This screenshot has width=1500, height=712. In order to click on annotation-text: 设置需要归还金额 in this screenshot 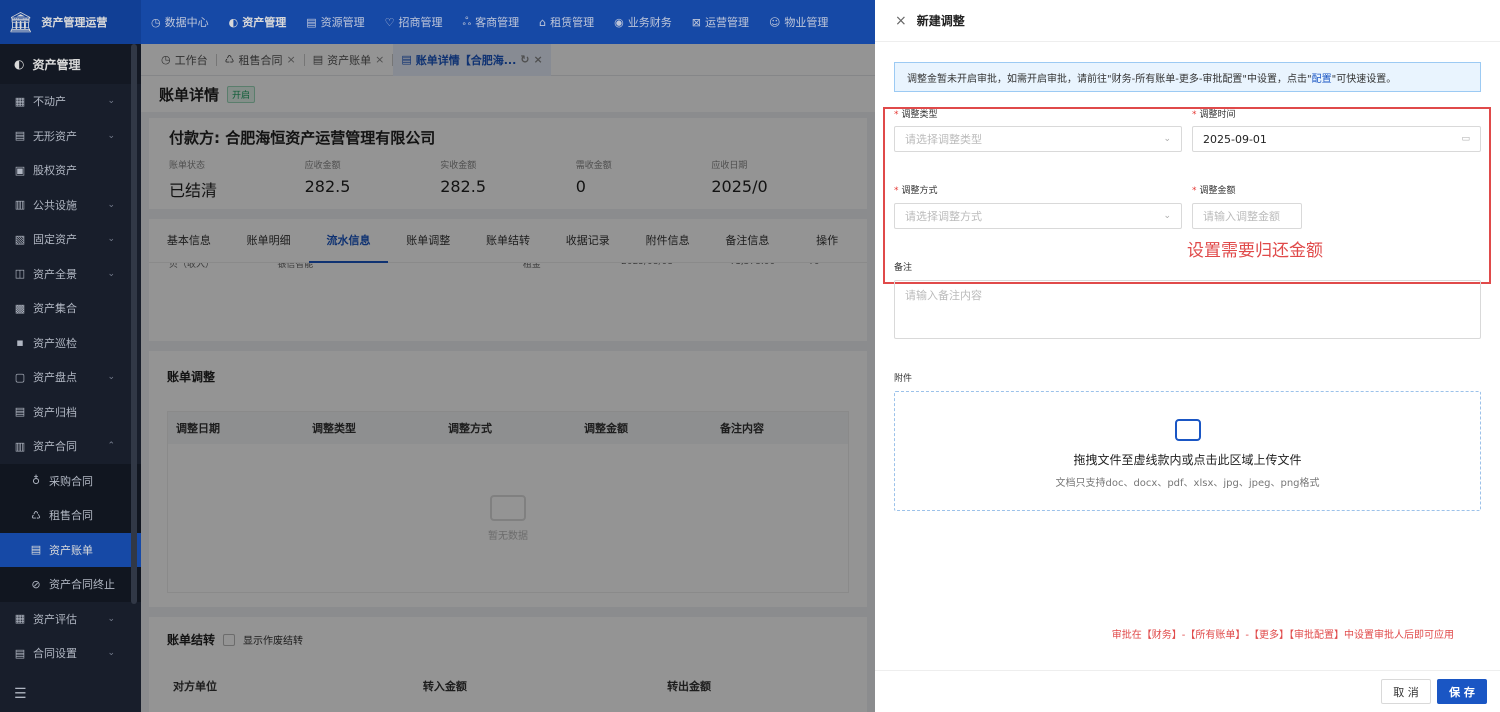, I will do `click(1255, 251)`.